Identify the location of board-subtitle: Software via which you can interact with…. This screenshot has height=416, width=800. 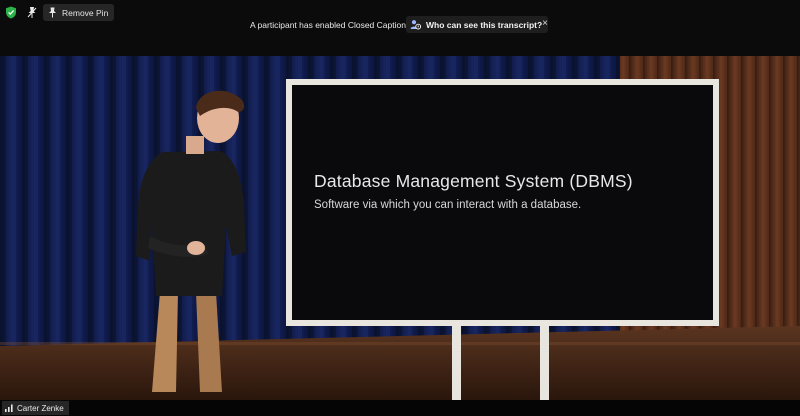
(448, 205).